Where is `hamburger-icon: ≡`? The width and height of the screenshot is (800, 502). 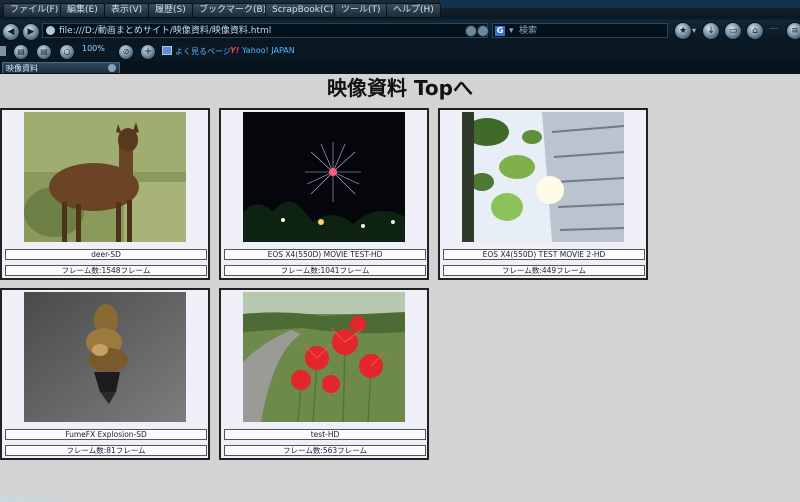 hamburger-icon: ≡ is located at coordinates (795, 31).